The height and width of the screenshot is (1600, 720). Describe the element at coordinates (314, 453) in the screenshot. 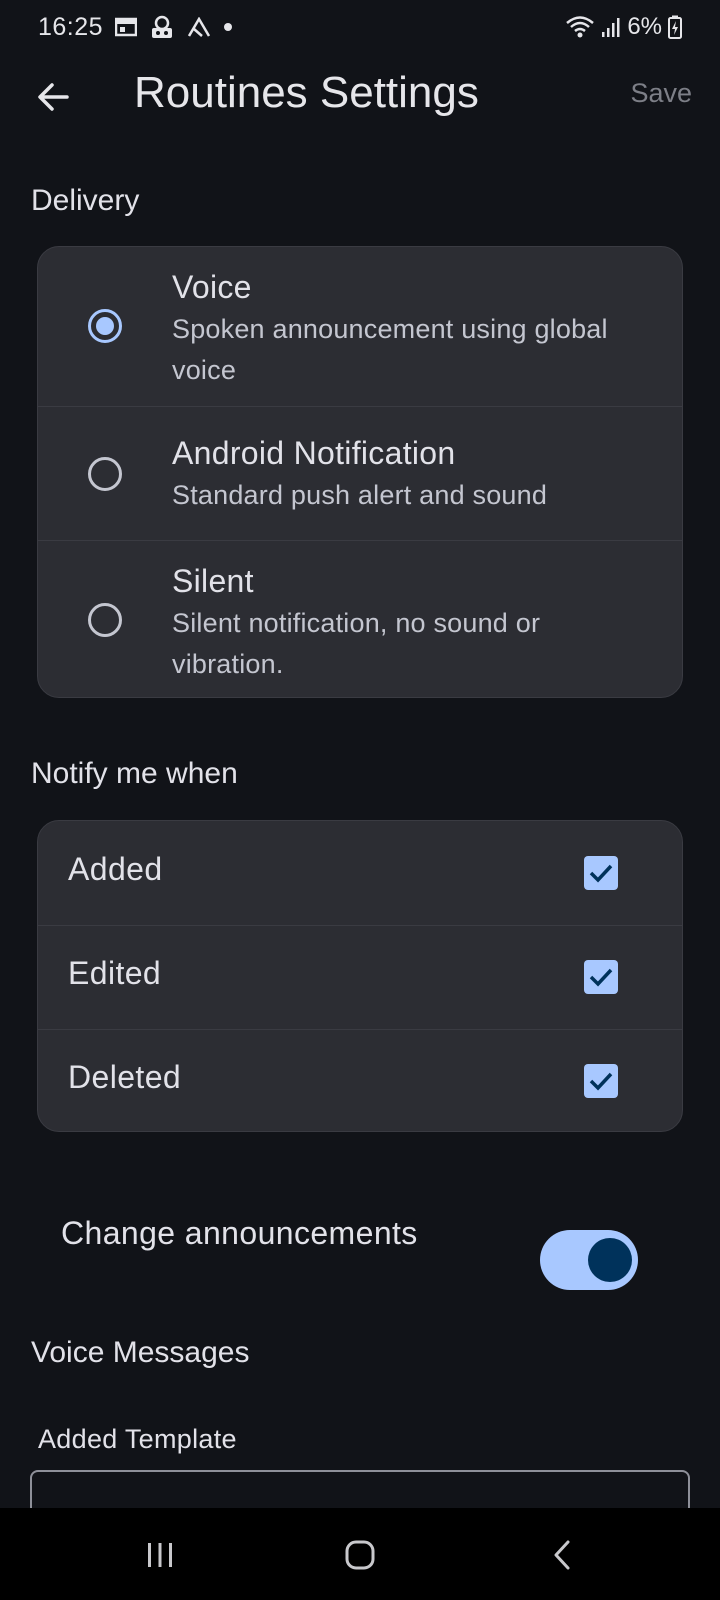

I see `delivery-option-title: Android Notification` at that location.